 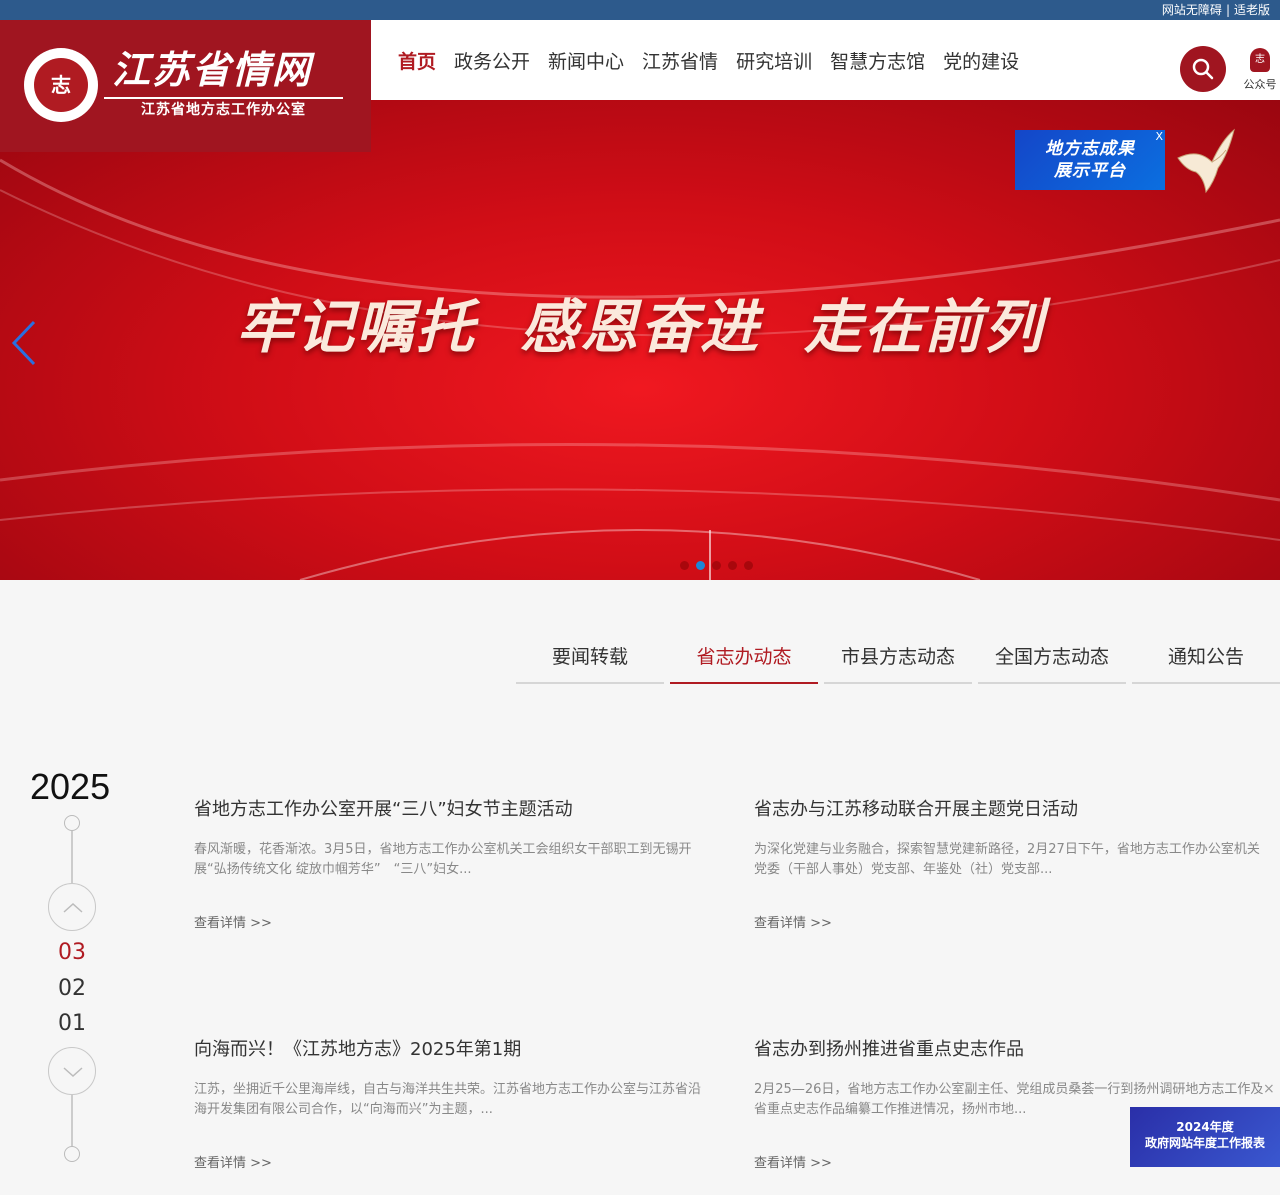 I want to click on timeline-month-02: 02, so click(x=72, y=988).